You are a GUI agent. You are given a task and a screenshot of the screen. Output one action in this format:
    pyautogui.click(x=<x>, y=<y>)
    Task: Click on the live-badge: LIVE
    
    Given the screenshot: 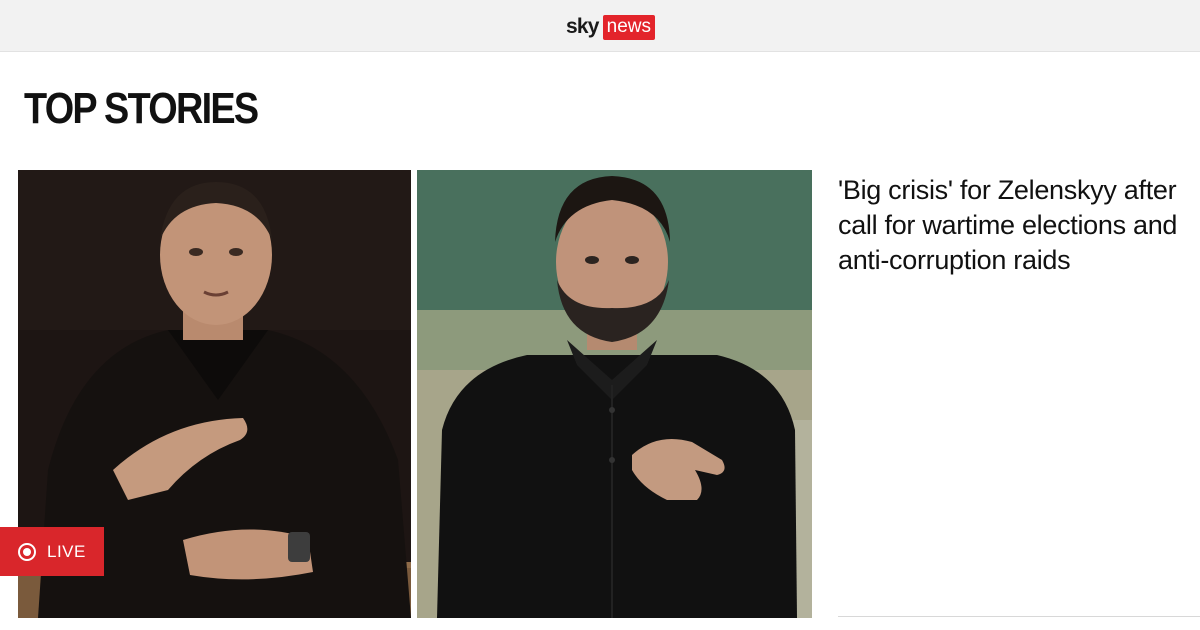 What is the action you would take?
    pyautogui.click(x=52, y=551)
    